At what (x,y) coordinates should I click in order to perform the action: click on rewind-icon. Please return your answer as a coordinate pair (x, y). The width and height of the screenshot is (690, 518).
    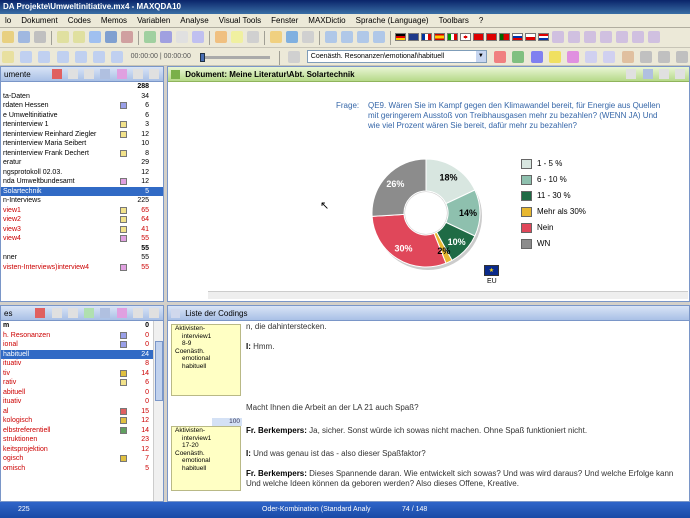
    Looking at the image, I should click on (44, 57).